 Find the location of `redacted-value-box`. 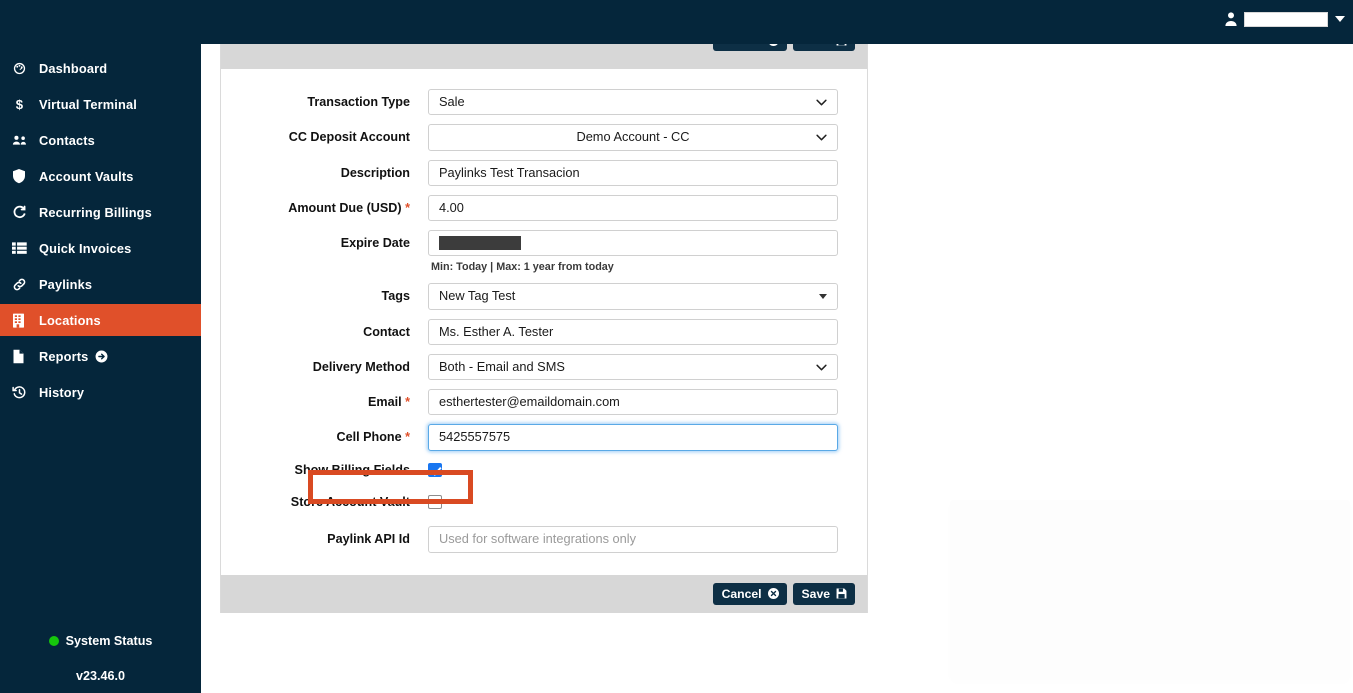

redacted-value-box is located at coordinates (480, 243).